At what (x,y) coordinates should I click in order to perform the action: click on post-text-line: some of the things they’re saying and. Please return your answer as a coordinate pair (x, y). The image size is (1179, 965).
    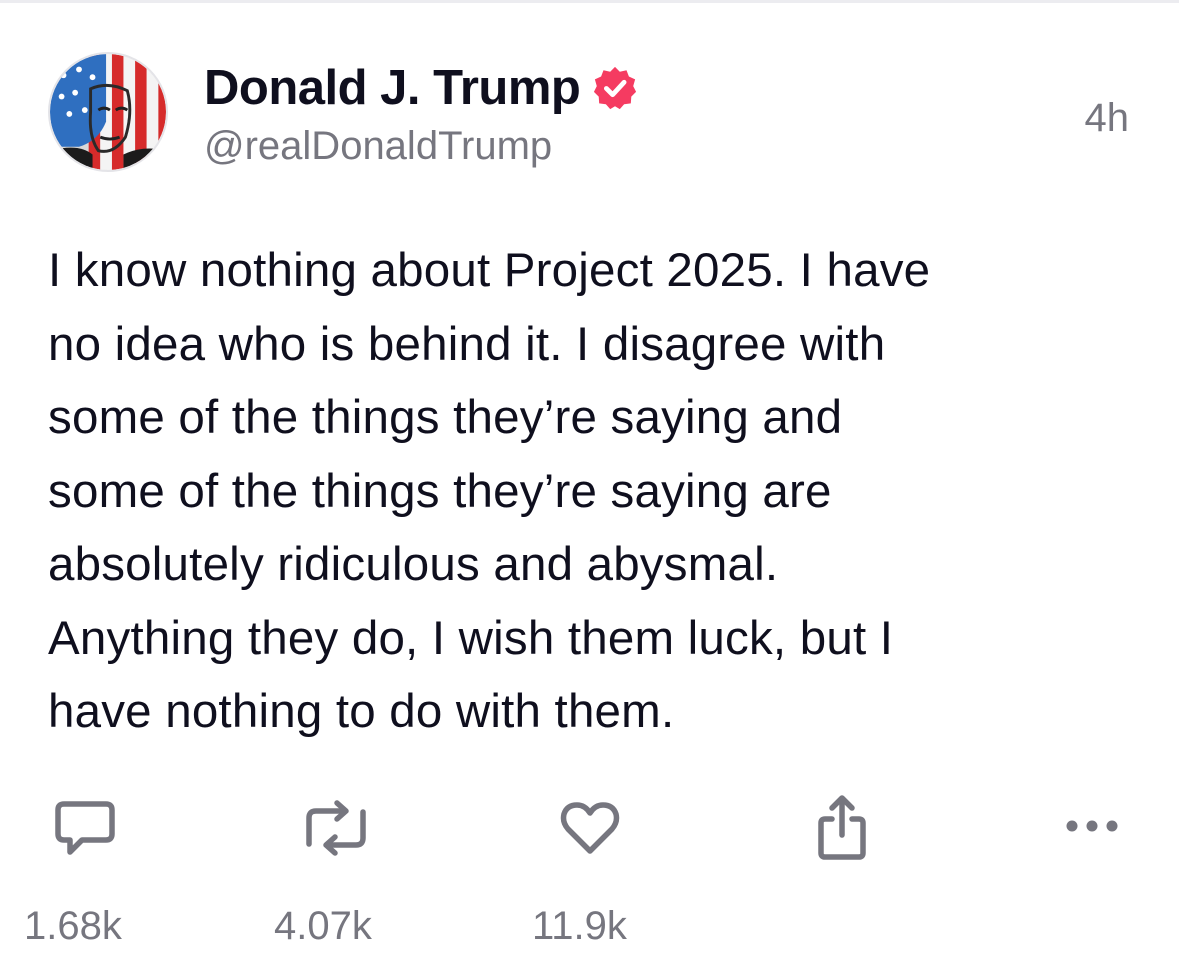
    Looking at the image, I should click on (445, 417).